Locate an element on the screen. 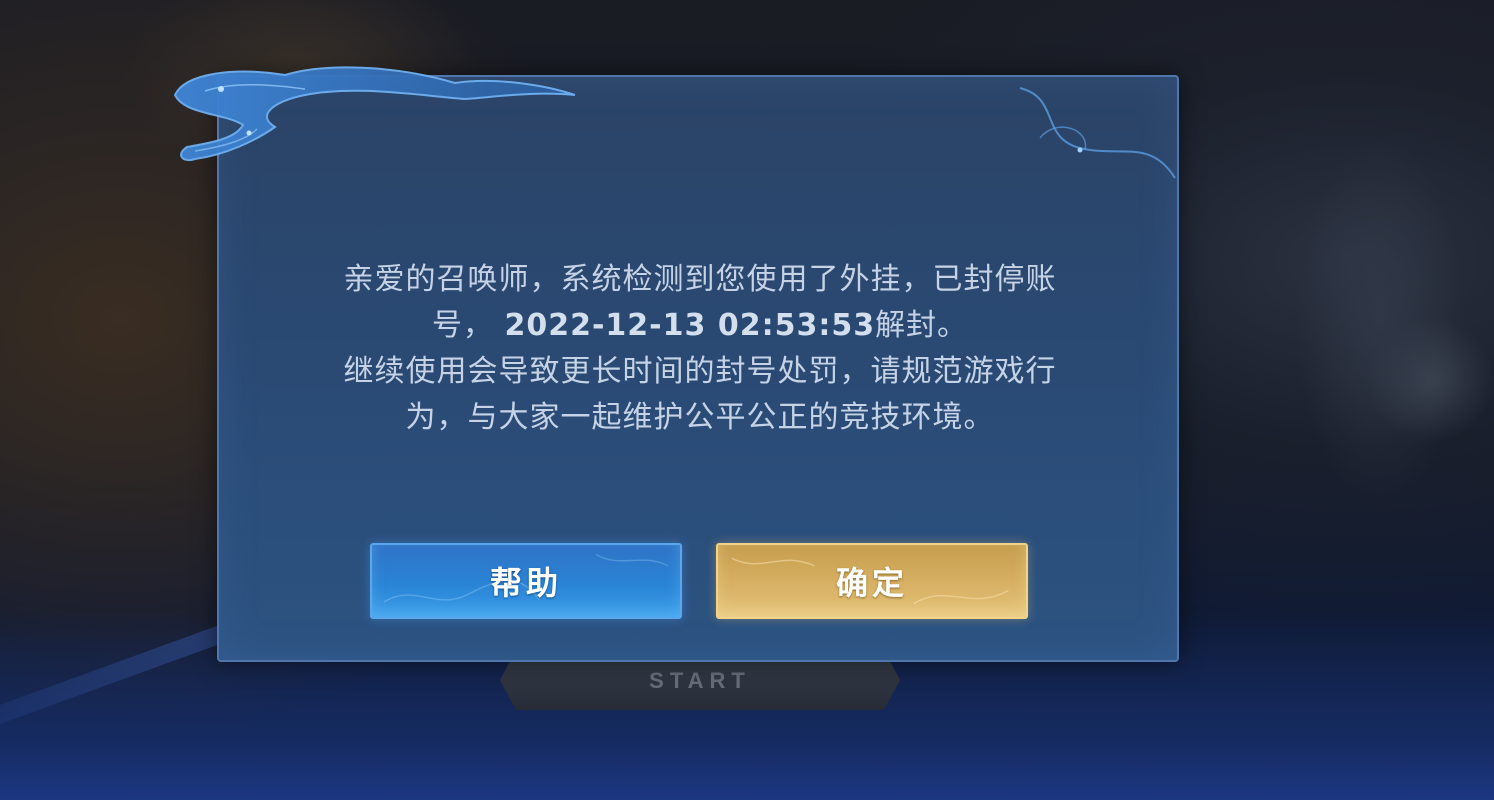 Image resolution: width=1494 pixels, height=800 pixels. confirm-button-label: 确定 is located at coordinates (871, 583).